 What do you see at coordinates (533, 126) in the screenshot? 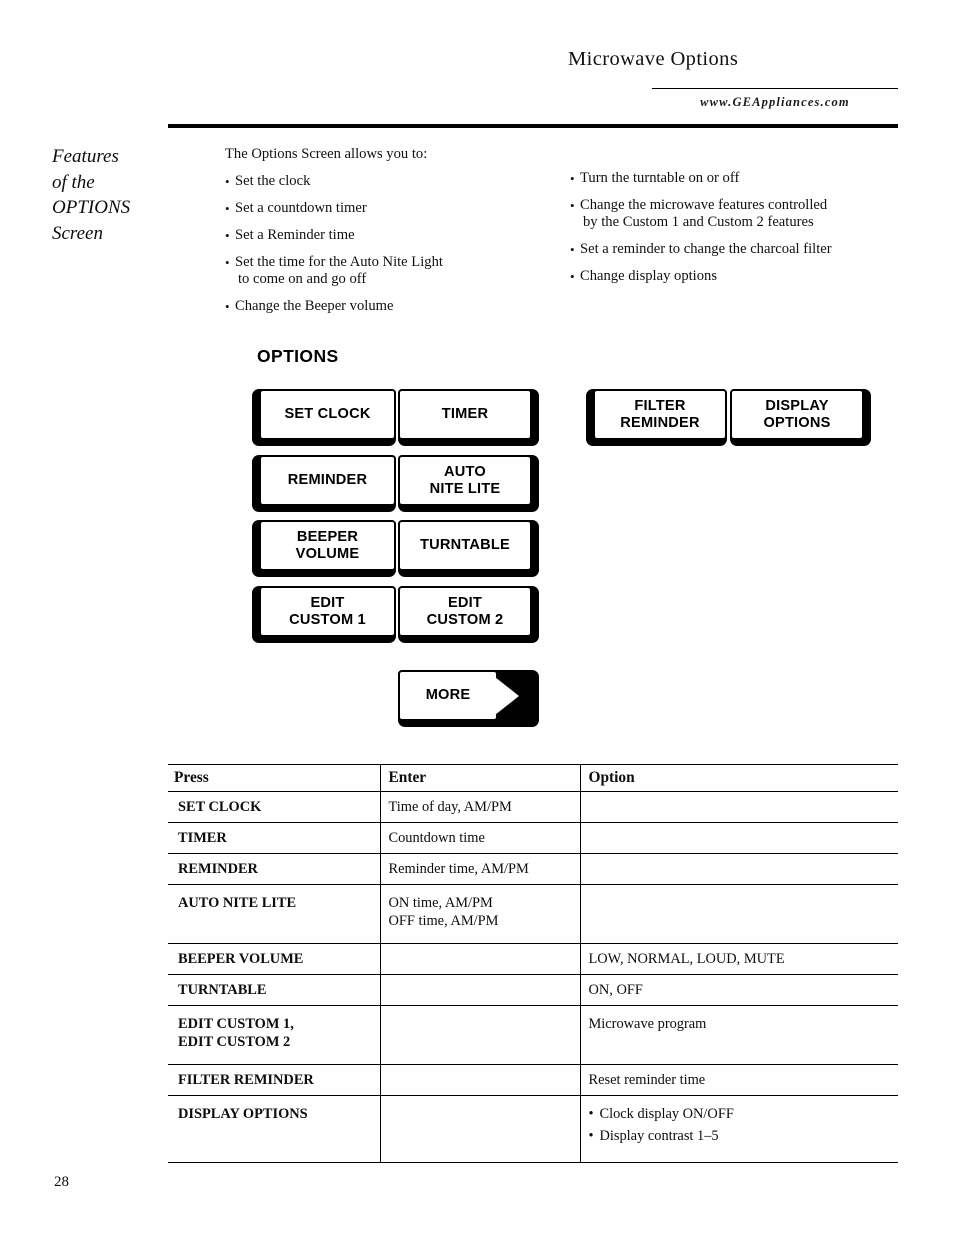
I see `header-thick-rule` at bounding box center [533, 126].